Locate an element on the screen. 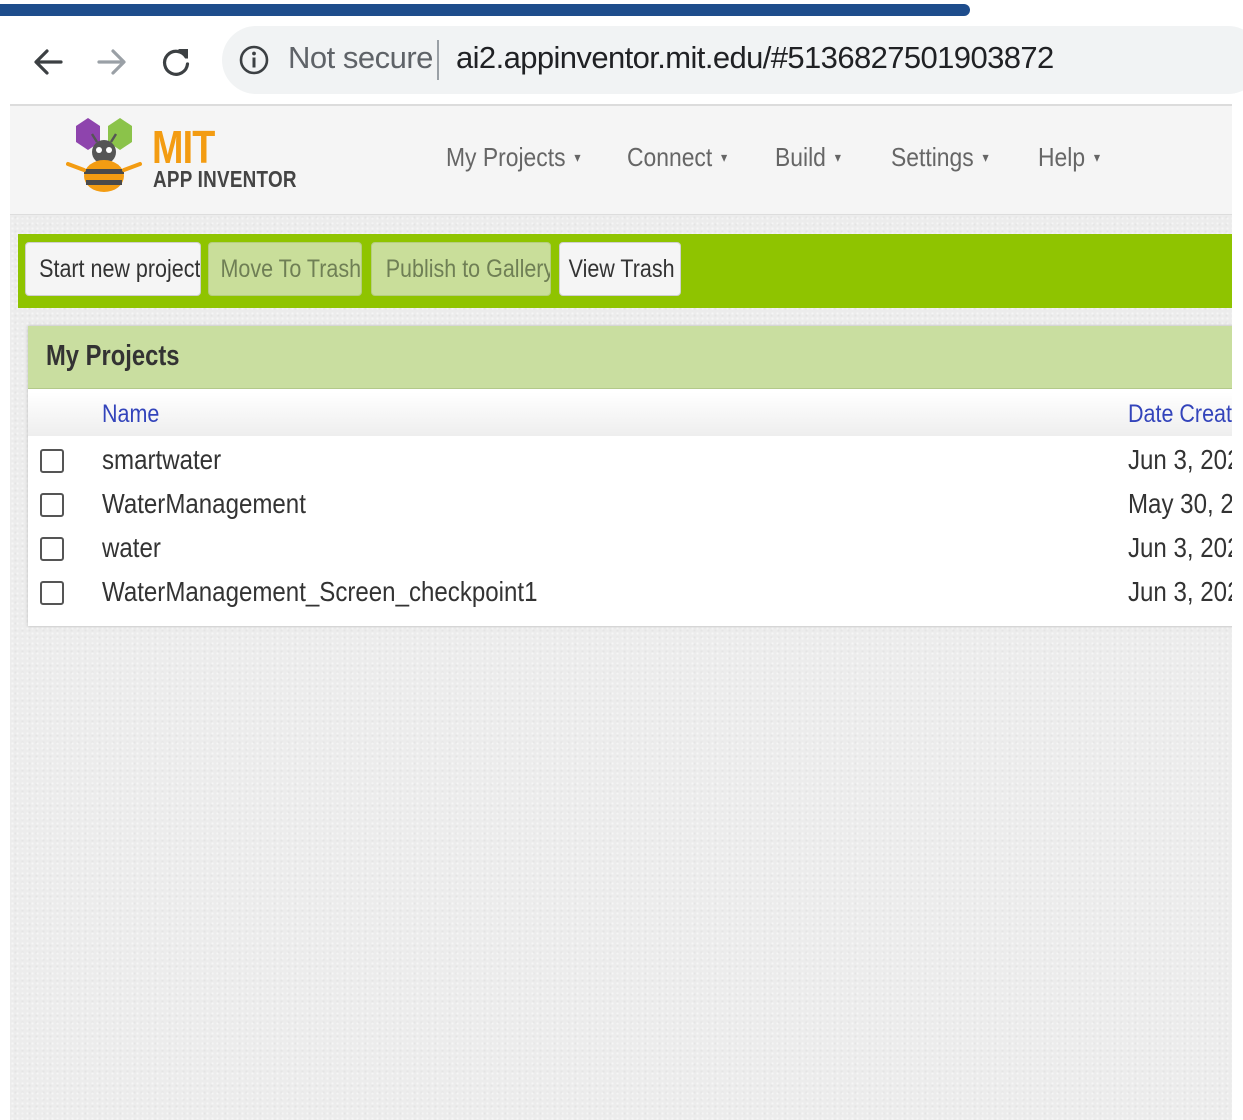  button-label: View Trash is located at coordinates (621, 269).